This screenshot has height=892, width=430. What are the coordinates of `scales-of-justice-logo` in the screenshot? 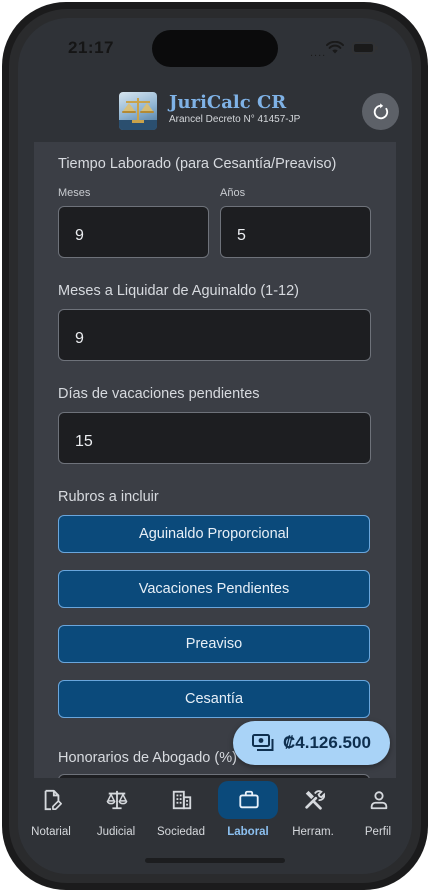 It's located at (138, 111).